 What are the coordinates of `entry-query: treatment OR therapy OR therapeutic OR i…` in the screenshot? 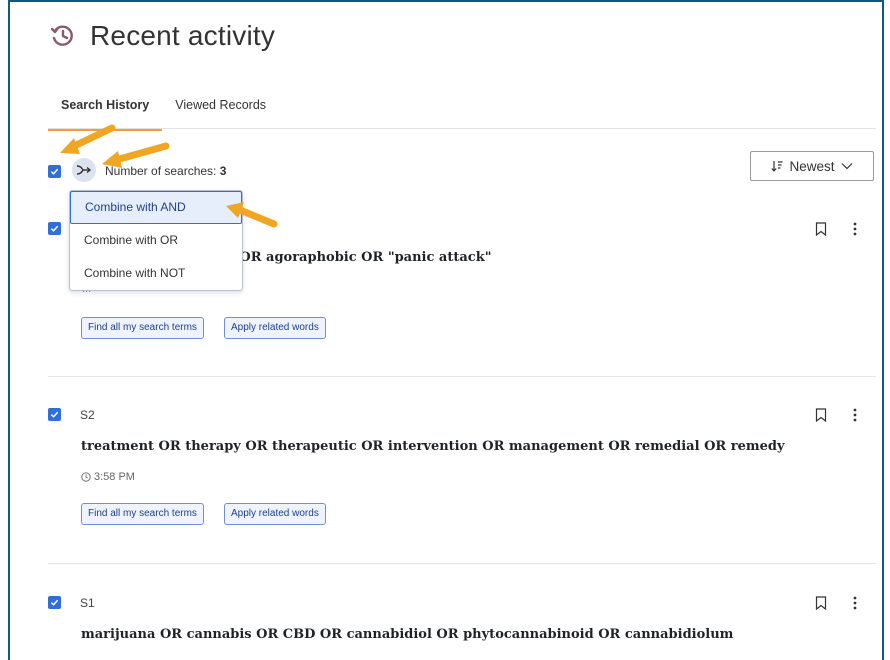 It's located at (433, 446).